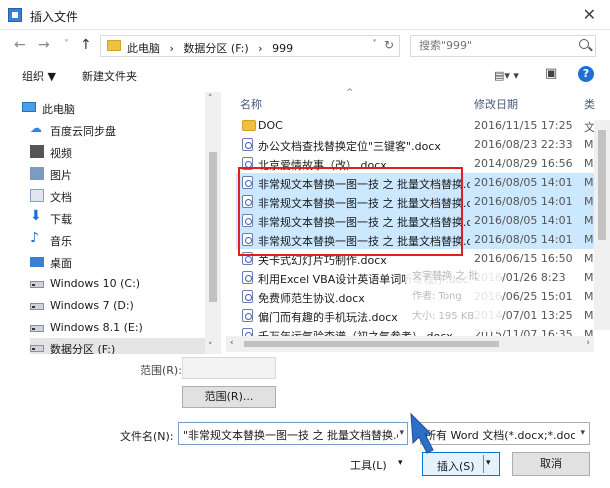  What do you see at coordinates (350, 211) in the screenshot?
I see `selection-highlight-box` at bounding box center [350, 211].